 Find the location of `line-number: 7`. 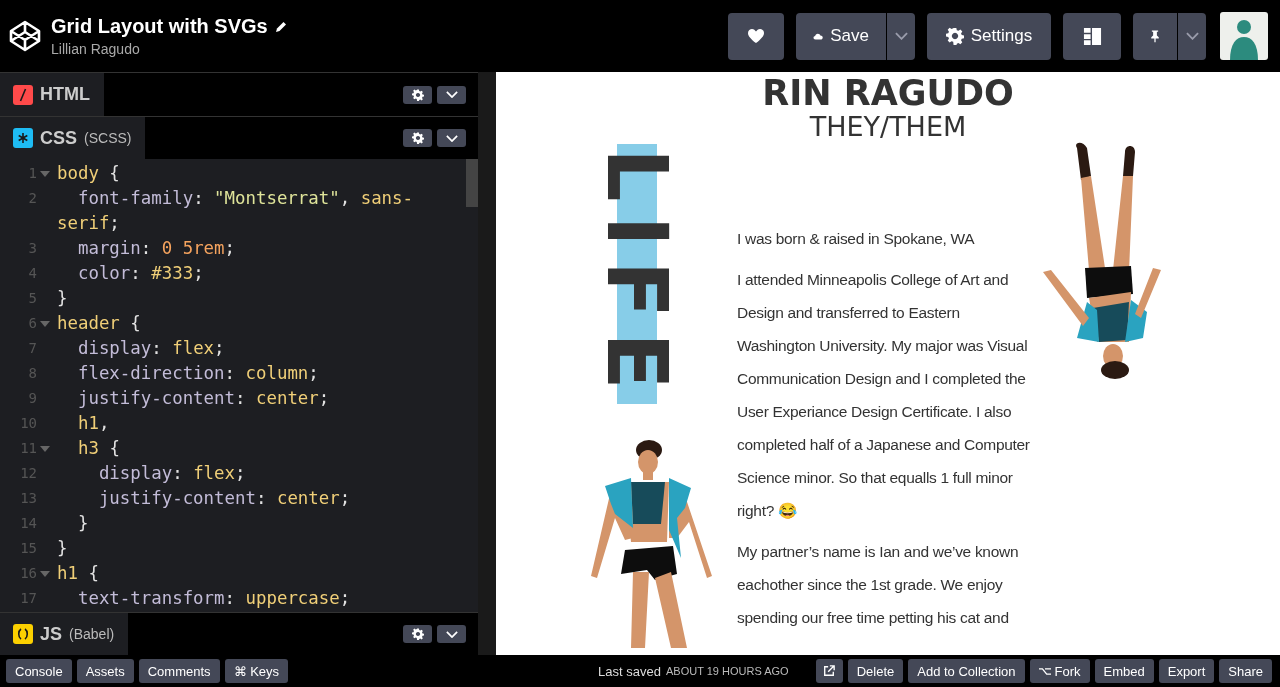

line-number: 7 is located at coordinates (32, 348).